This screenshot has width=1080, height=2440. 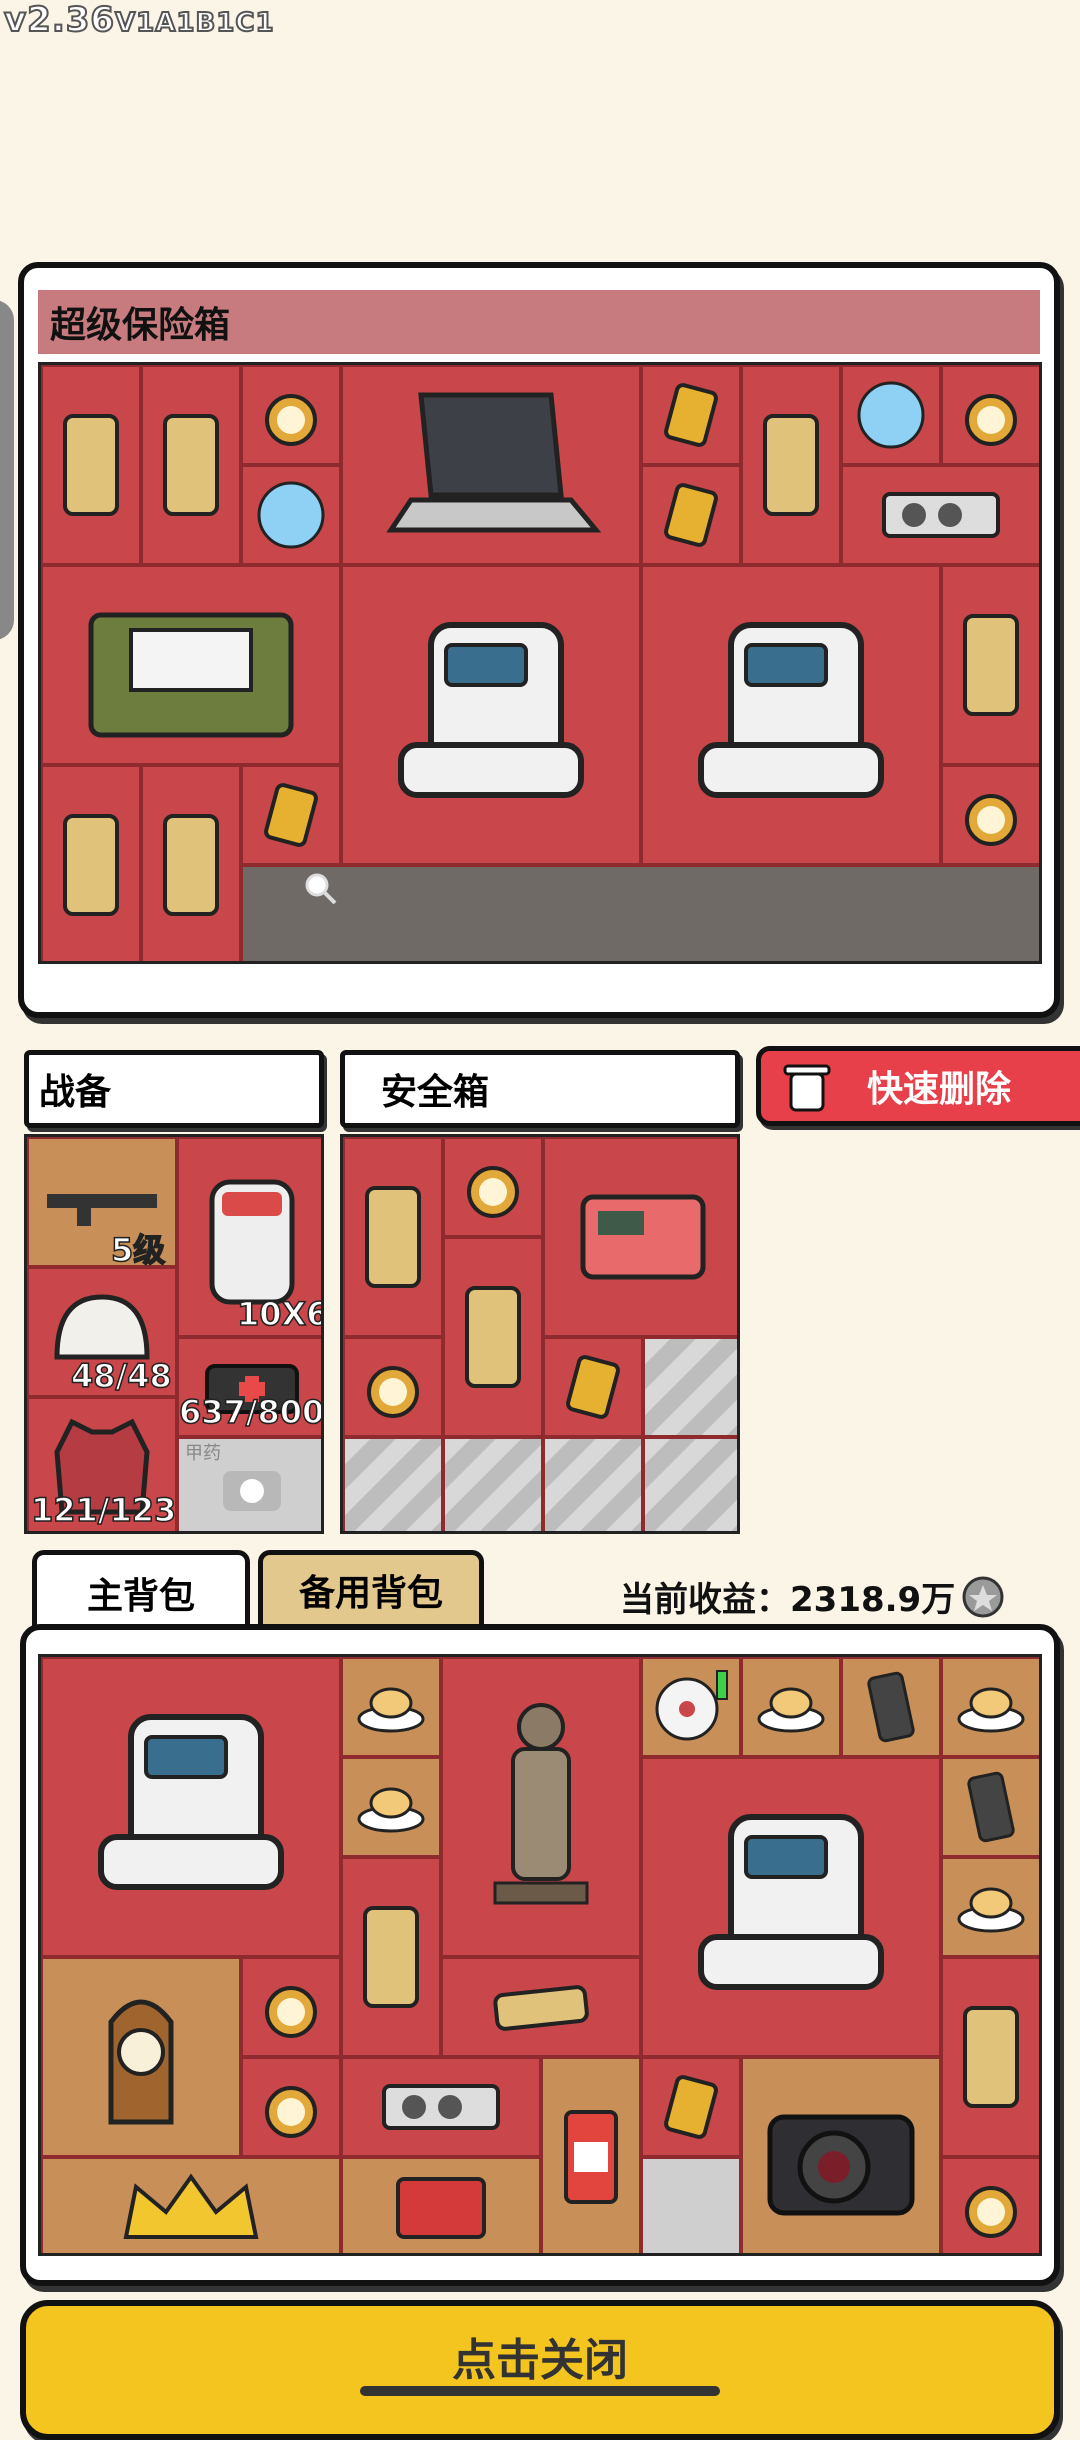 What do you see at coordinates (918, 1086) in the screenshot?
I see `quick-delete-button: 快速删除` at bounding box center [918, 1086].